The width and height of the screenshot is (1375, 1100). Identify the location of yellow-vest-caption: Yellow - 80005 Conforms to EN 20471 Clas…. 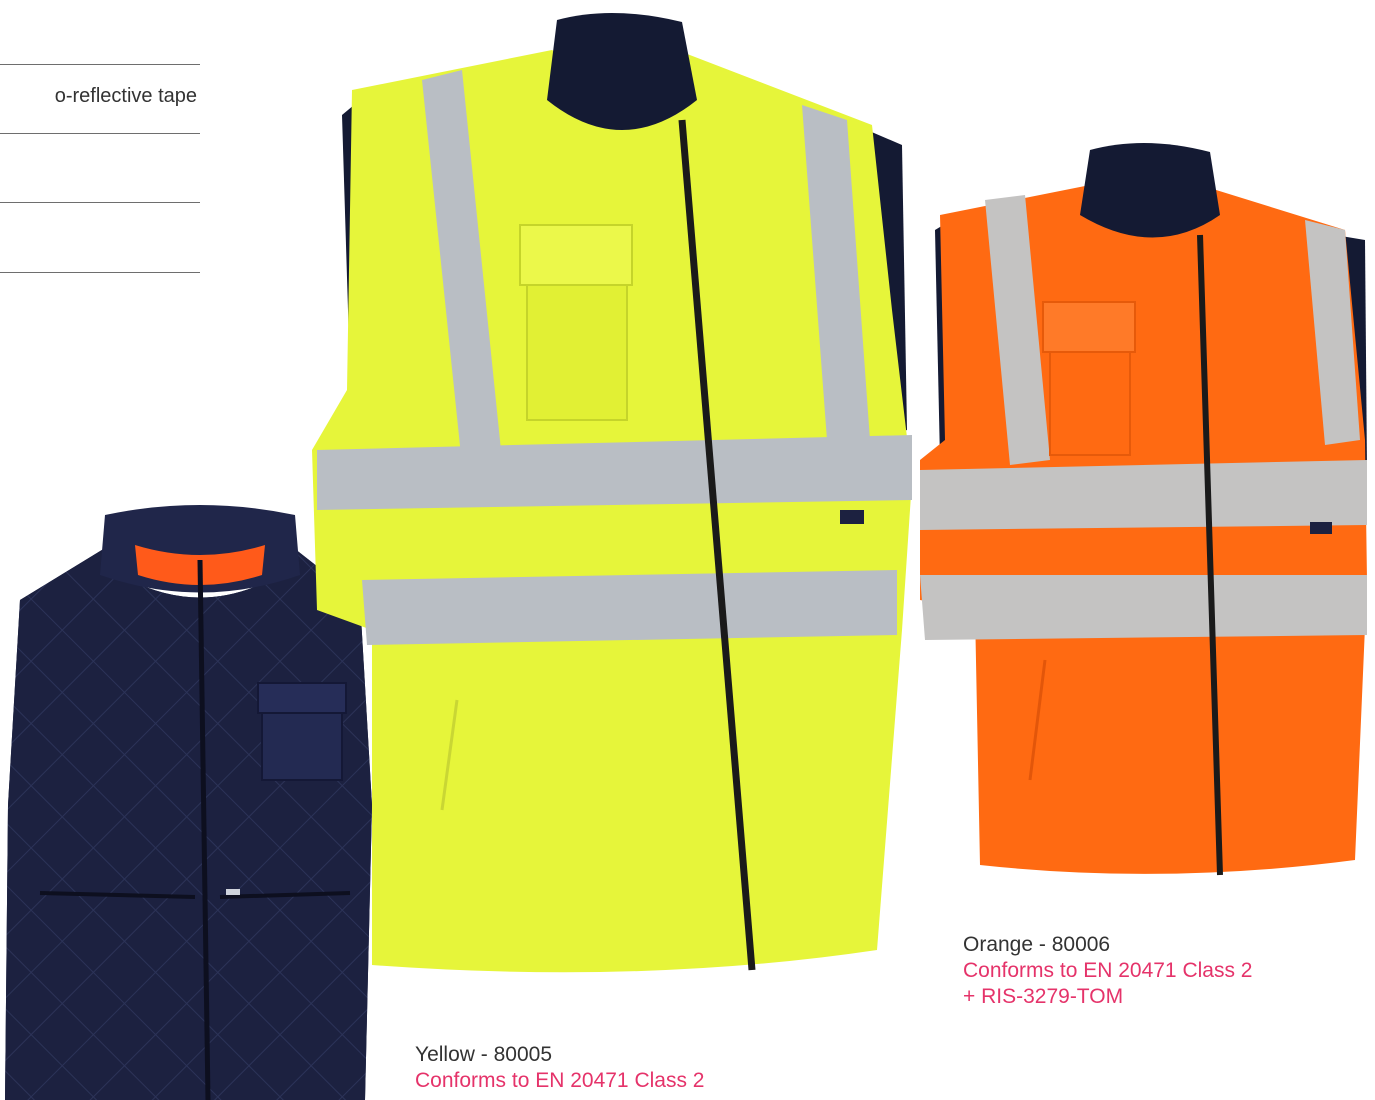
(559, 1068).